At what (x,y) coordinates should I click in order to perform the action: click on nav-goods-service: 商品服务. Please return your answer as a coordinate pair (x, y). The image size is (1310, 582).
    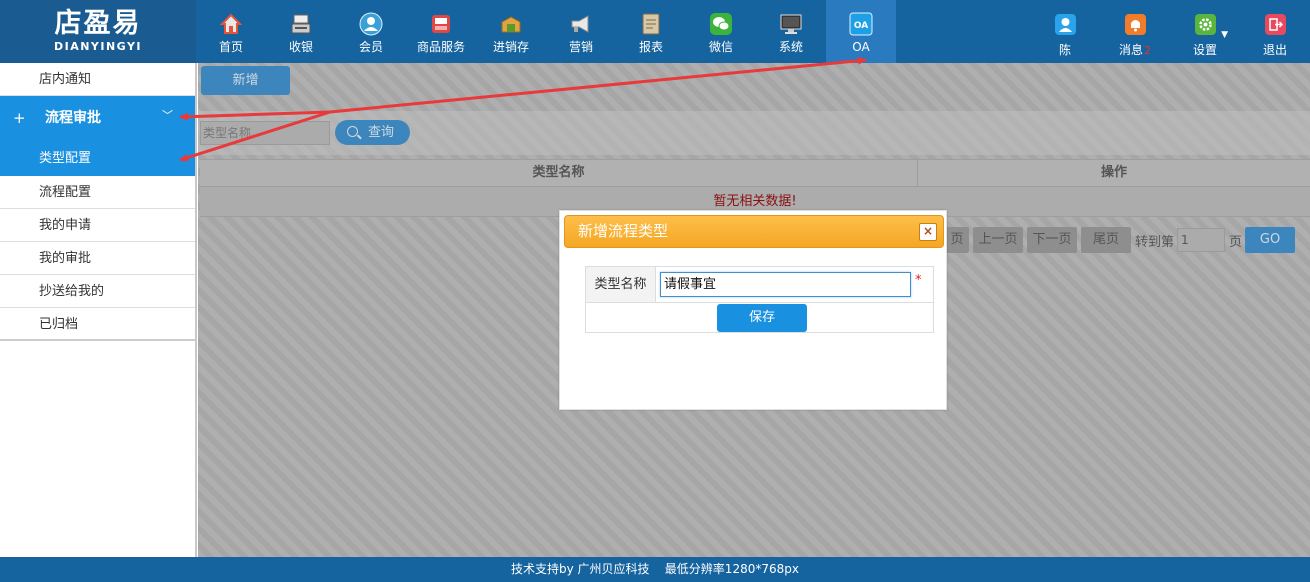
    Looking at the image, I should click on (441, 31).